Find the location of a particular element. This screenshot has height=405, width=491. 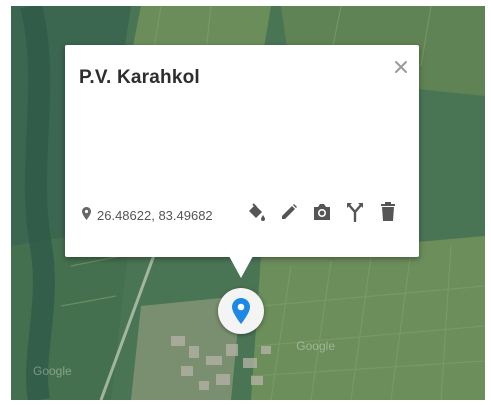

popup-toolbar is located at coordinates (322, 212).